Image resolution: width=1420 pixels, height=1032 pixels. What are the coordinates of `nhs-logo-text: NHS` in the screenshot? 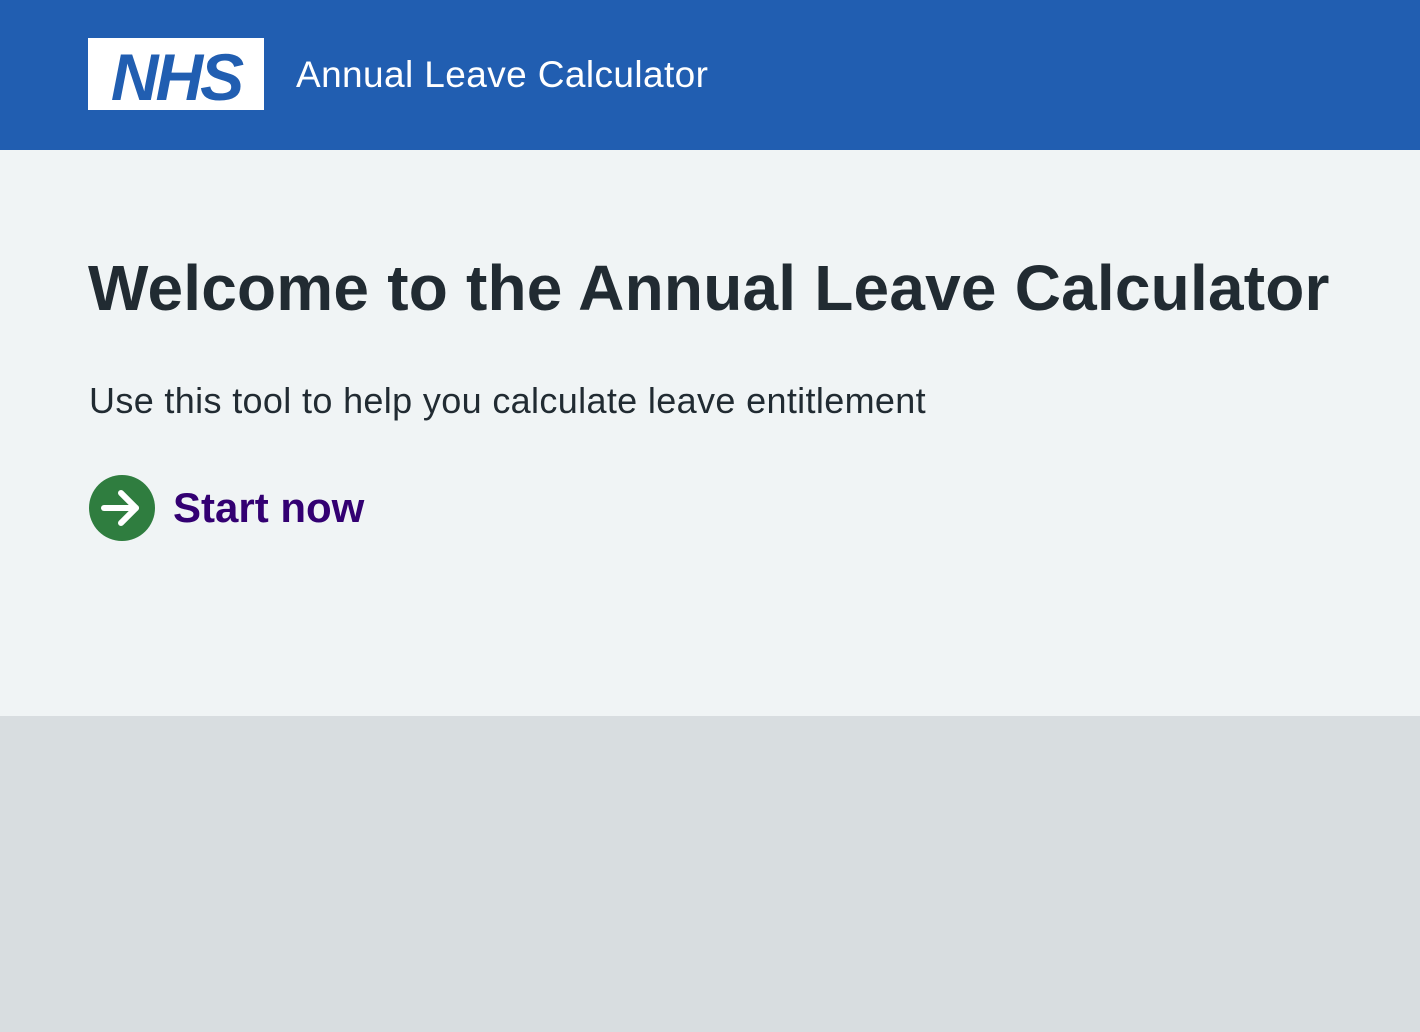 It's located at (177, 75).